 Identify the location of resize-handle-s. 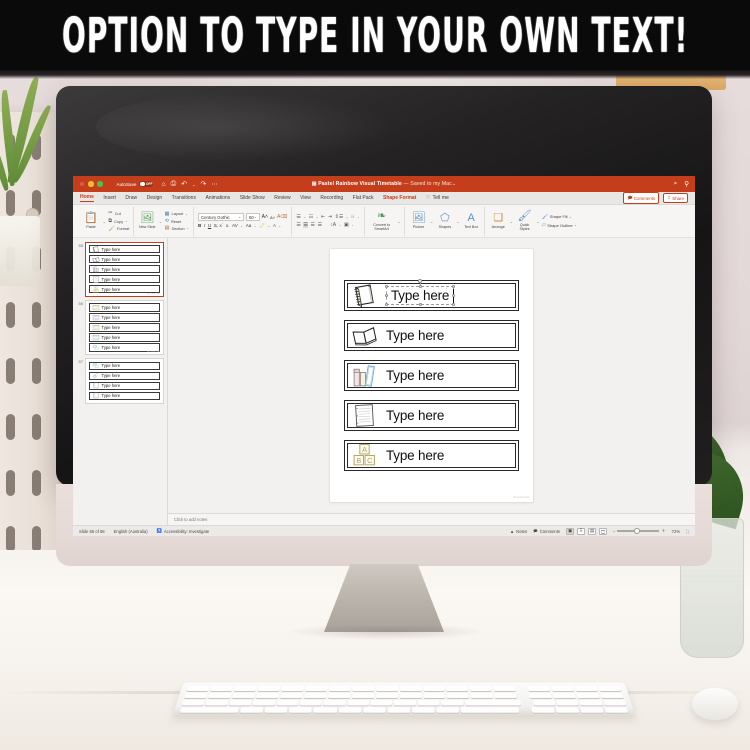
(420, 304).